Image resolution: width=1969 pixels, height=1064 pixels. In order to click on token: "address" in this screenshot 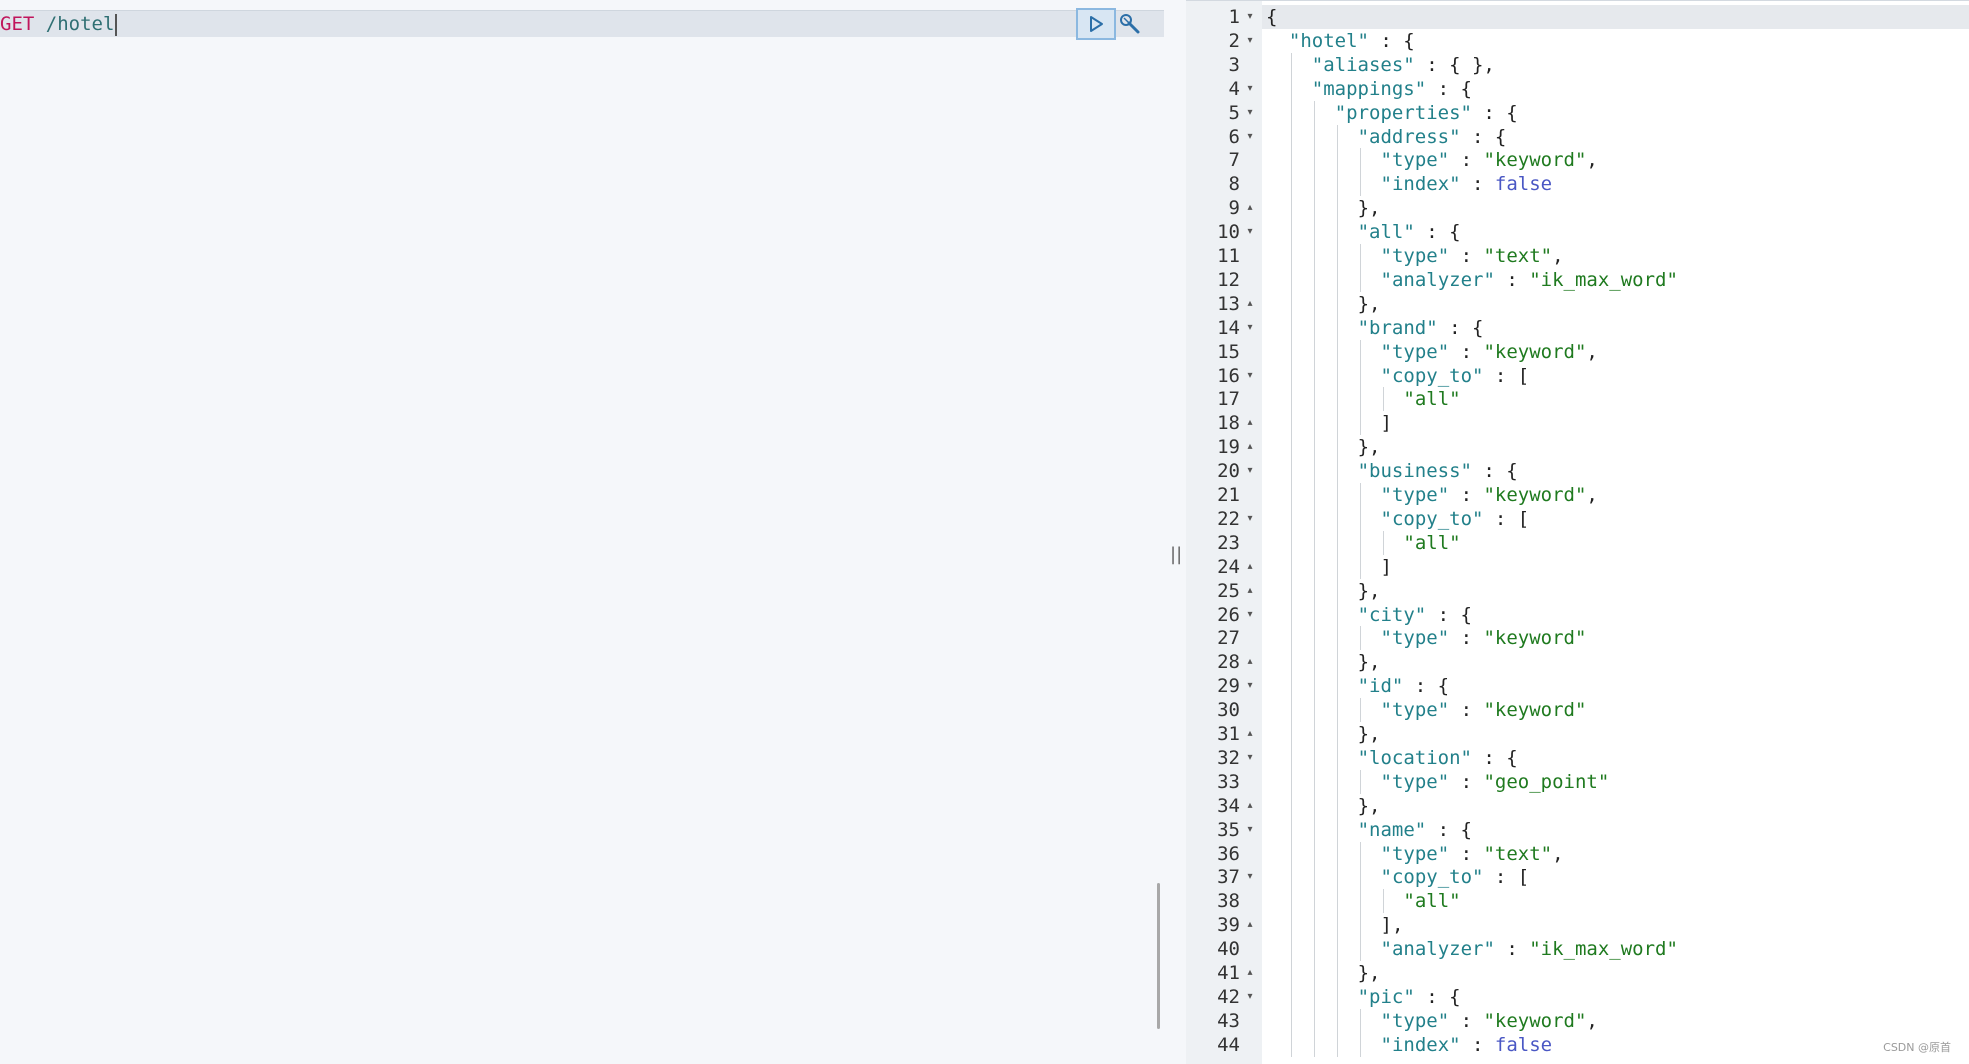, I will do `click(1409, 136)`.